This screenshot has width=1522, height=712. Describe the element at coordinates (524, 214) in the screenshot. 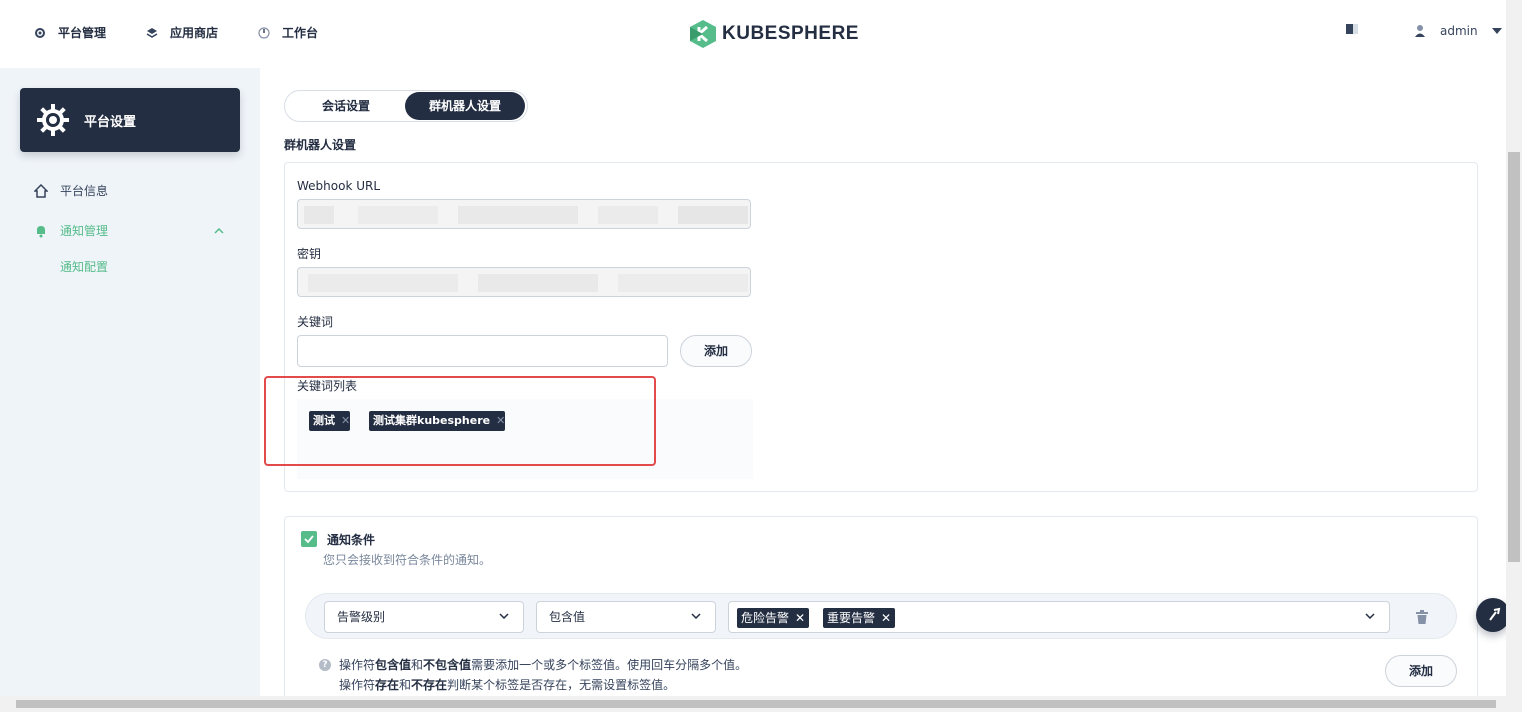

I see `webhook-url-input` at that location.